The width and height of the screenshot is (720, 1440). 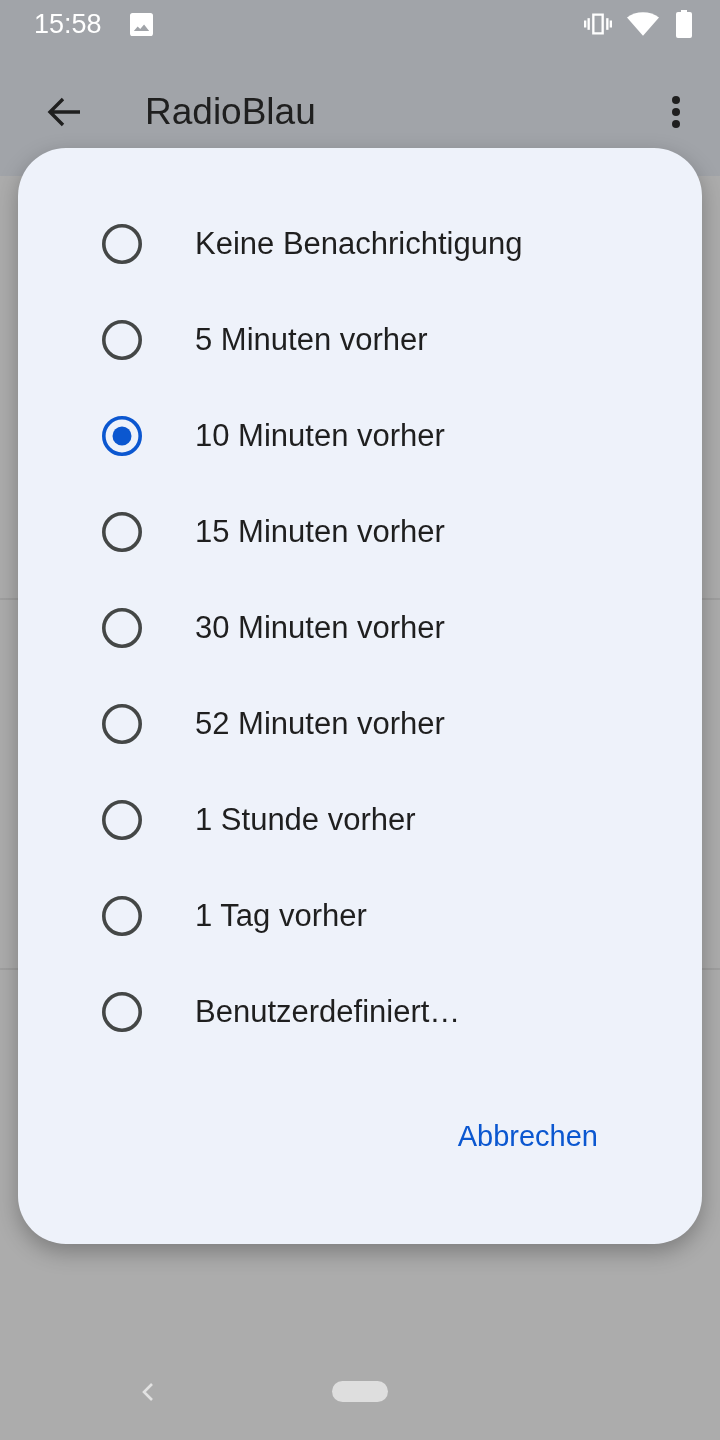 What do you see at coordinates (676, 112) in the screenshot?
I see `more-vert-icon` at bounding box center [676, 112].